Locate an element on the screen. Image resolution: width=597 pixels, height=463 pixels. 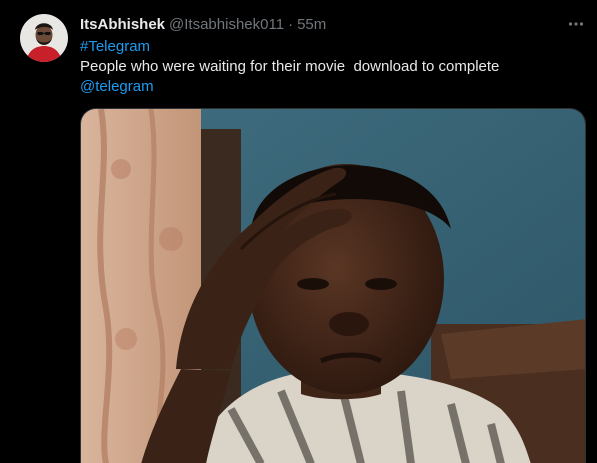
display-name: ItsAbhishek is located at coordinates (122, 24).